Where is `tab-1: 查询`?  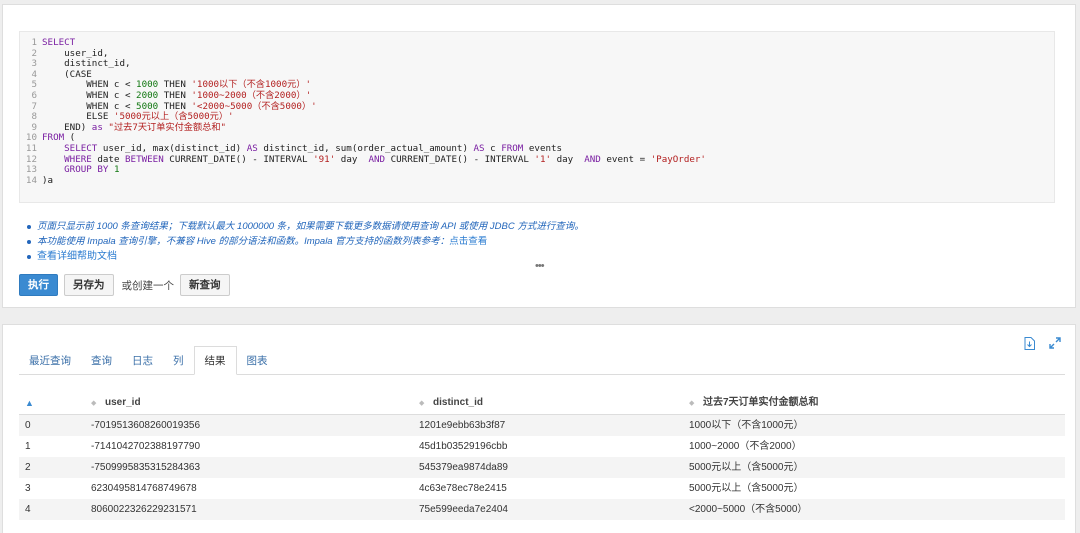
tab-1: 查询 is located at coordinates (101, 361).